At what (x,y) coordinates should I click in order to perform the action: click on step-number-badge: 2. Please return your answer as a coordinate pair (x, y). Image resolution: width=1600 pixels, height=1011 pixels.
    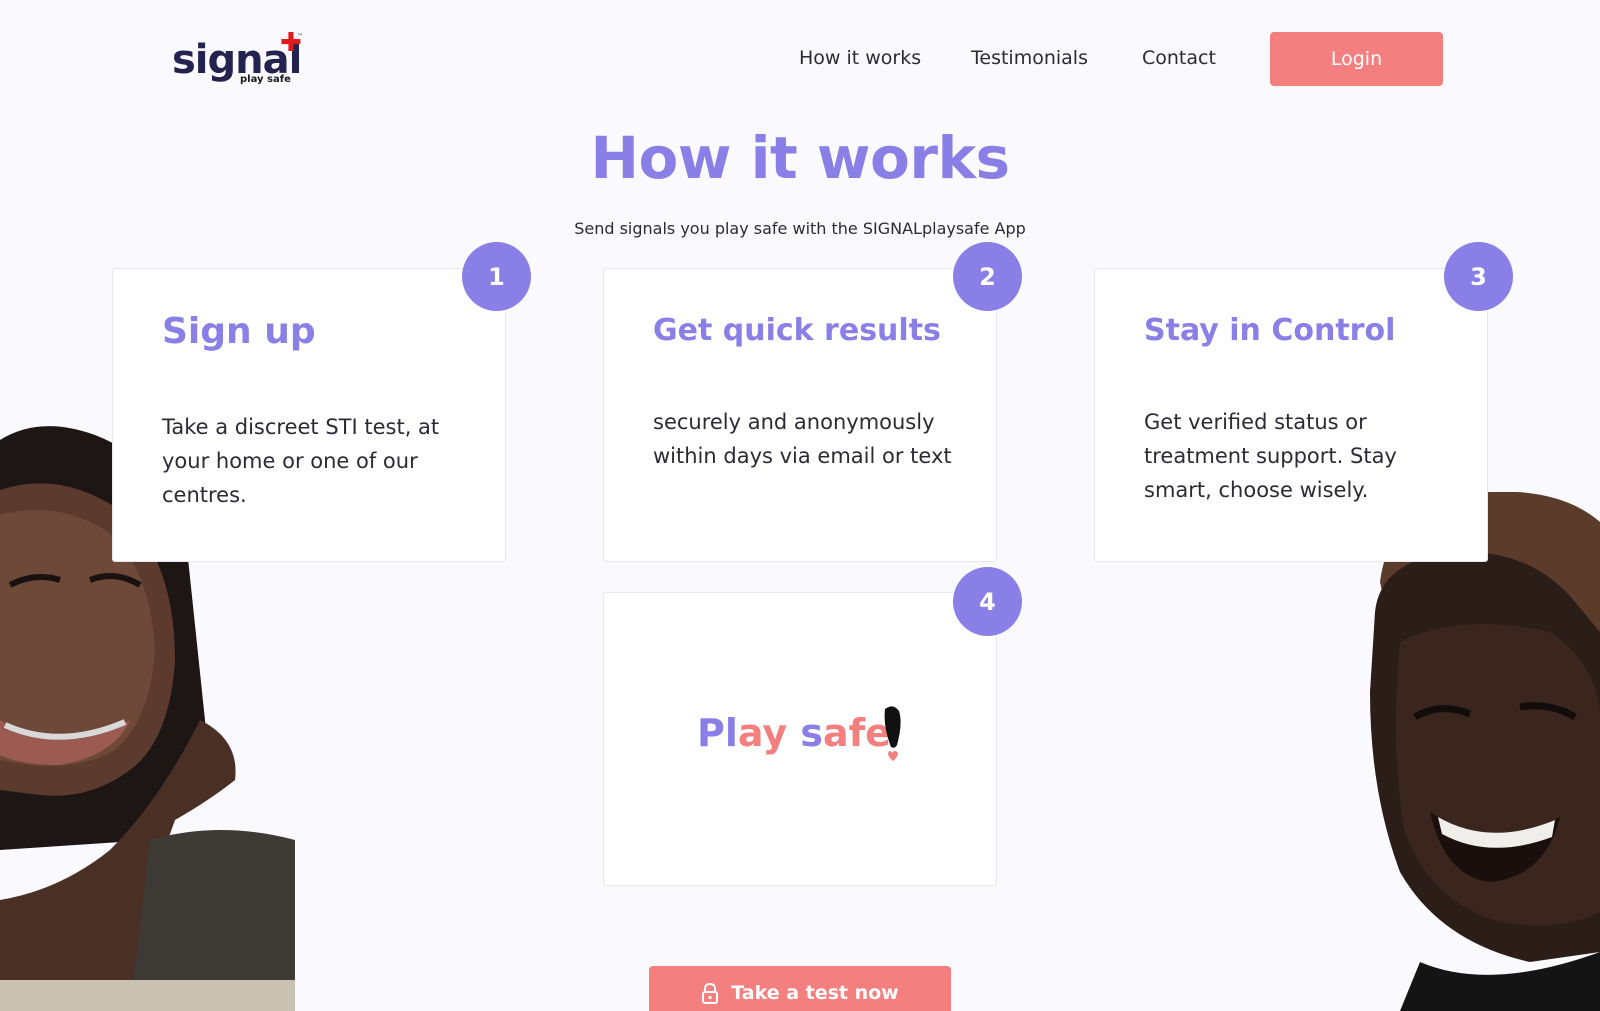
    Looking at the image, I should click on (987, 276).